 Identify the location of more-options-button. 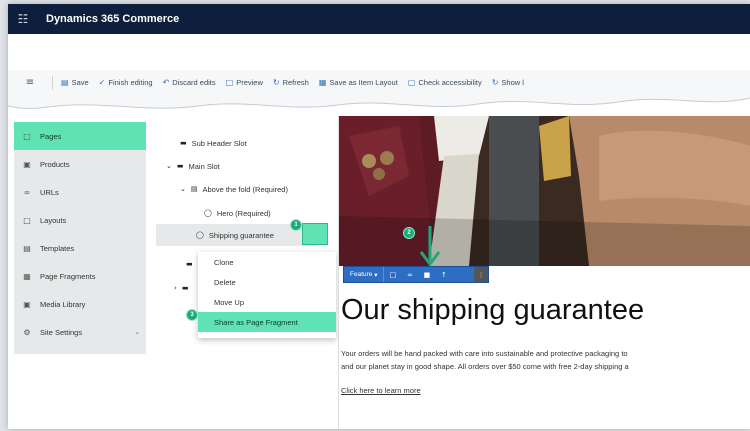
(315, 234).